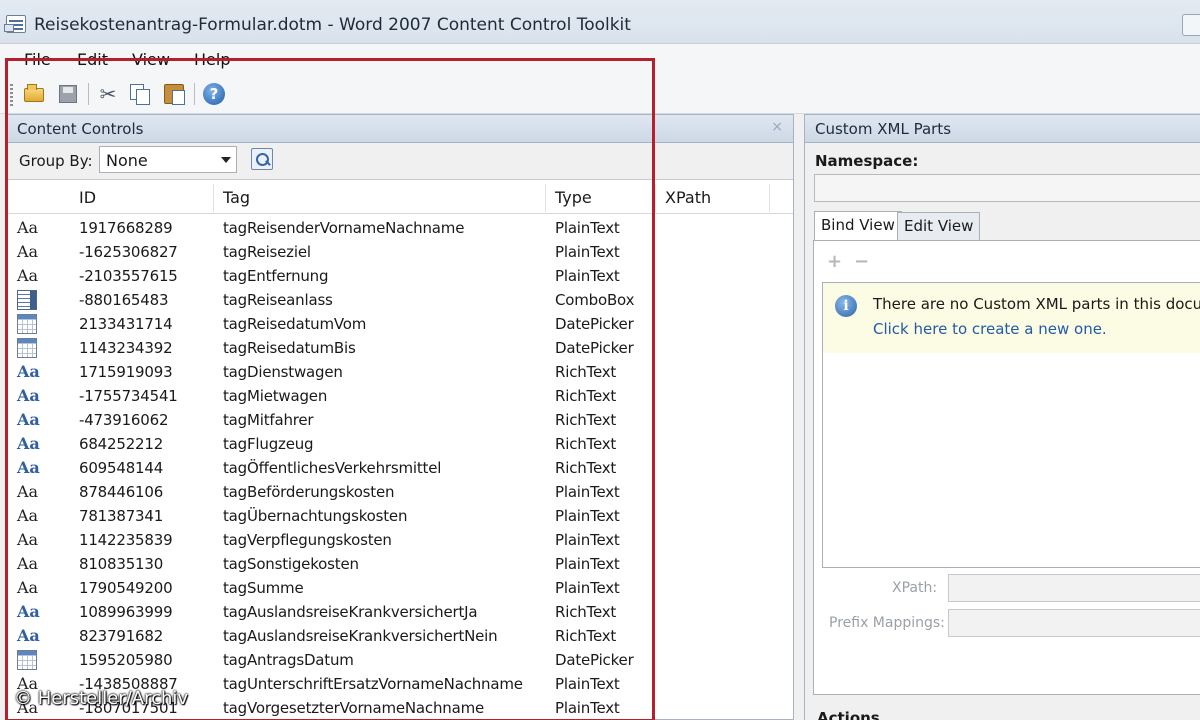 The width and height of the screenshot is (1200, 720). Describe the element at coordinates (68, 94) in the screenshot. I see `save-button` at that location.